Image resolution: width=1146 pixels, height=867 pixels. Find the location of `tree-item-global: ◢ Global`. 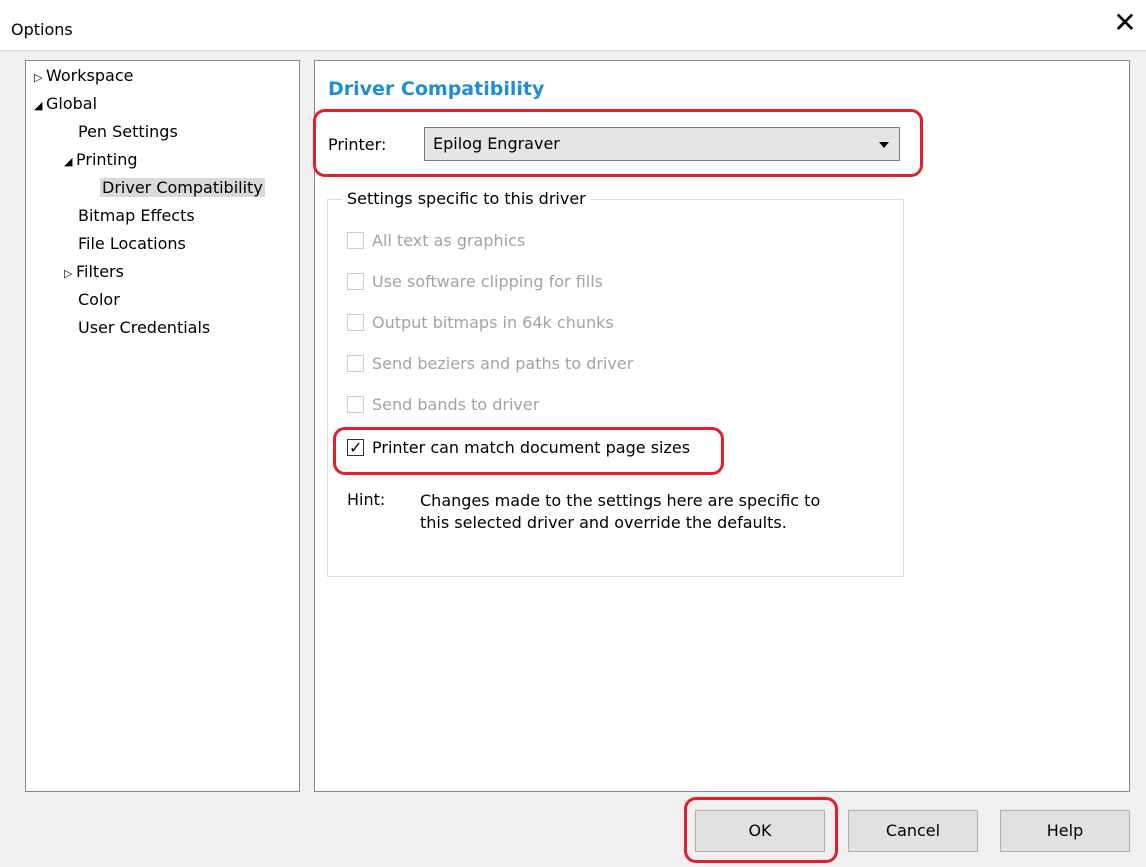

tree-item-global: ◢ Global is located at coordinates (65, 104).